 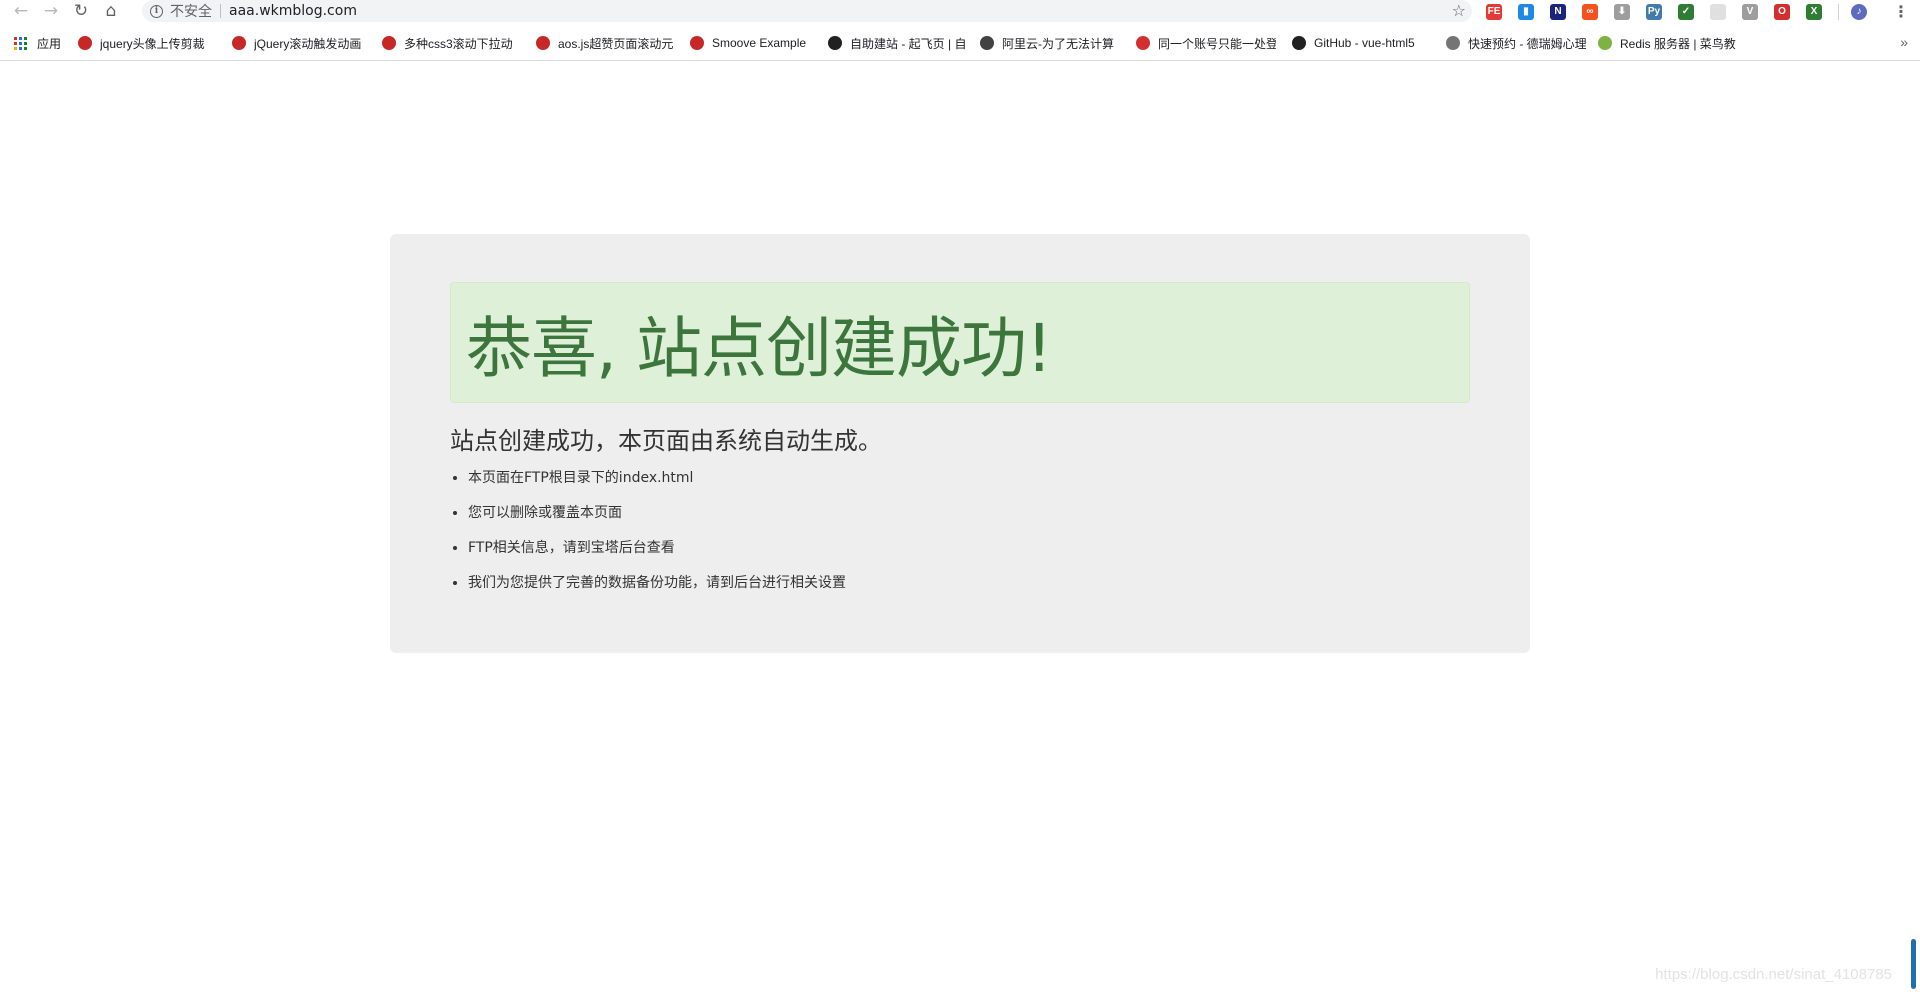 What do you see at coordinates (1217, 43) in the screenshot?
I see `bookmark-label: 同一个账号只能一处登` at bounding box center [1217, 43].